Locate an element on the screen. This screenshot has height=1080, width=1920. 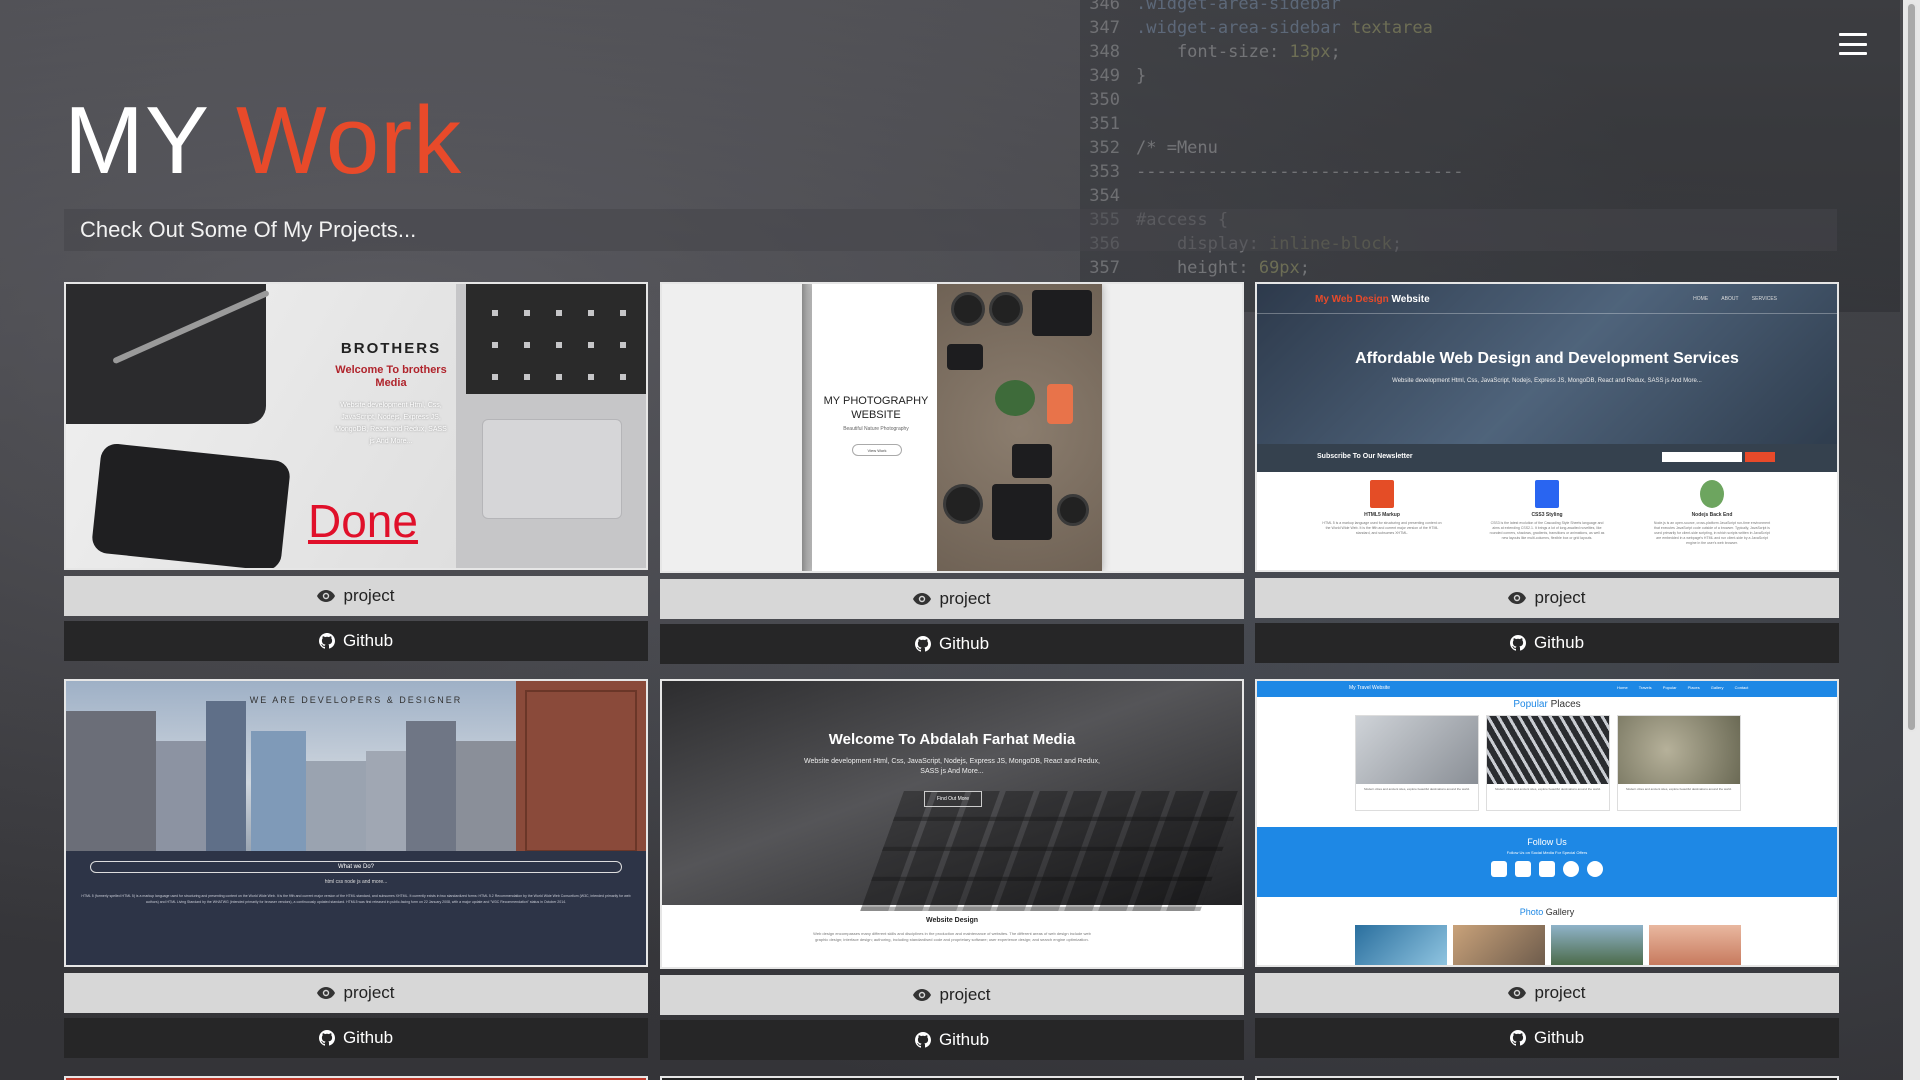
laptop-image is located at coordinates (551, 426).